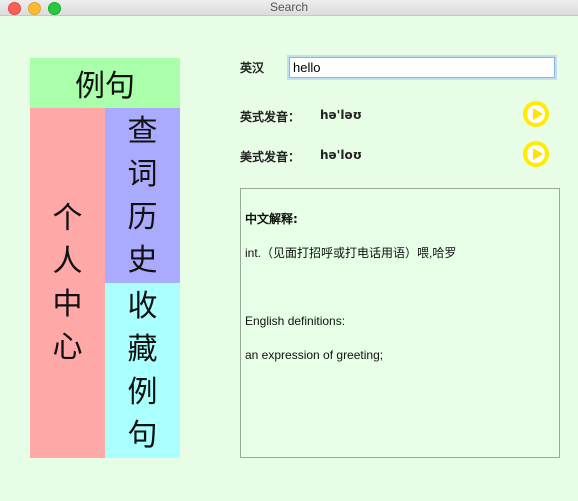  Describe the element at coordinates (341, 155) in the screenshot. I see `us-phonetic: hə'loʊ` at that location.